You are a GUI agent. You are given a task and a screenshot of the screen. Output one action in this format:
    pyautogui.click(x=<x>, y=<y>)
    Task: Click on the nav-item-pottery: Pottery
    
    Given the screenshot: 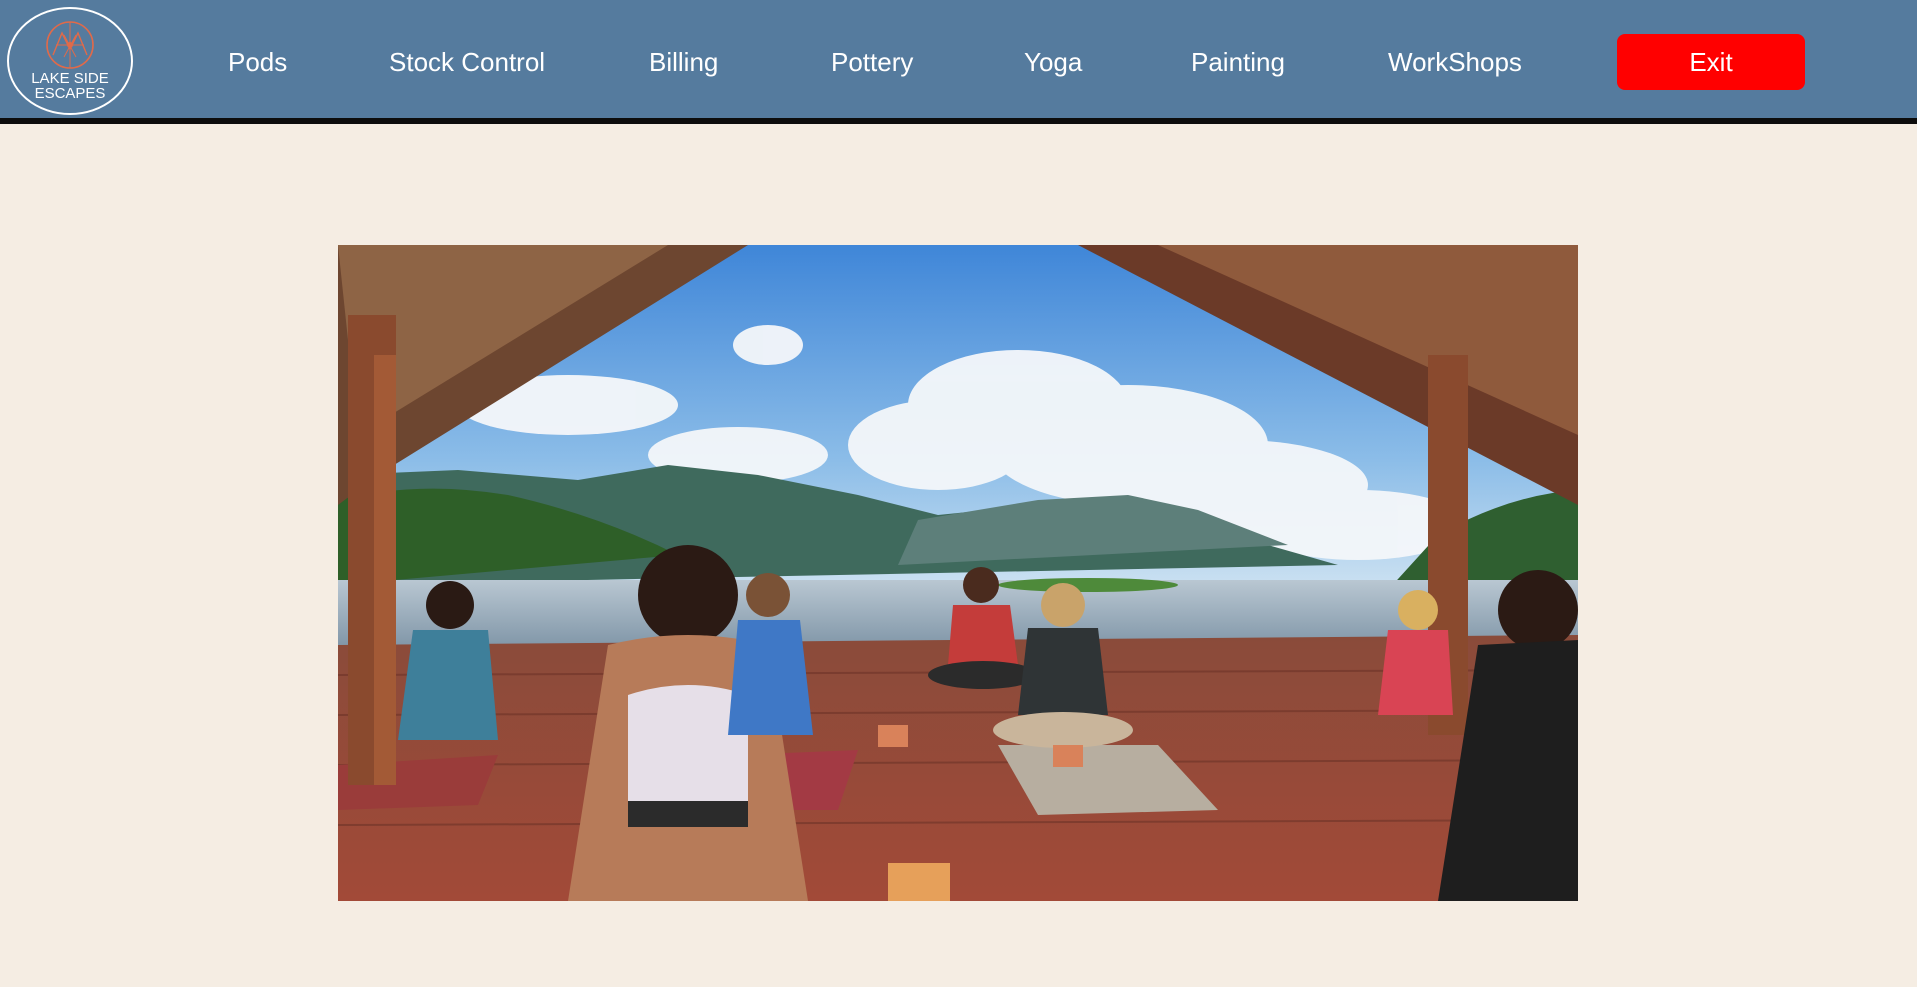 What is the action you would take?
    pyautogui.click(x=872, y=62)
    